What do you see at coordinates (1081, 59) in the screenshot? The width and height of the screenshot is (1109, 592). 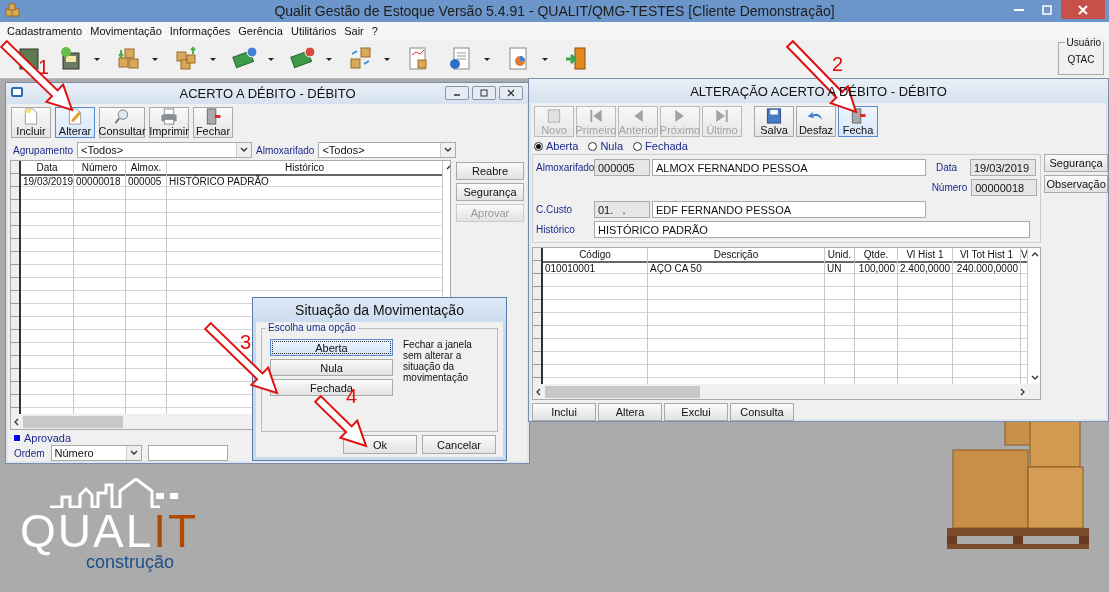 I see `user-name: QTAC` at bounding box center [1081, 59].